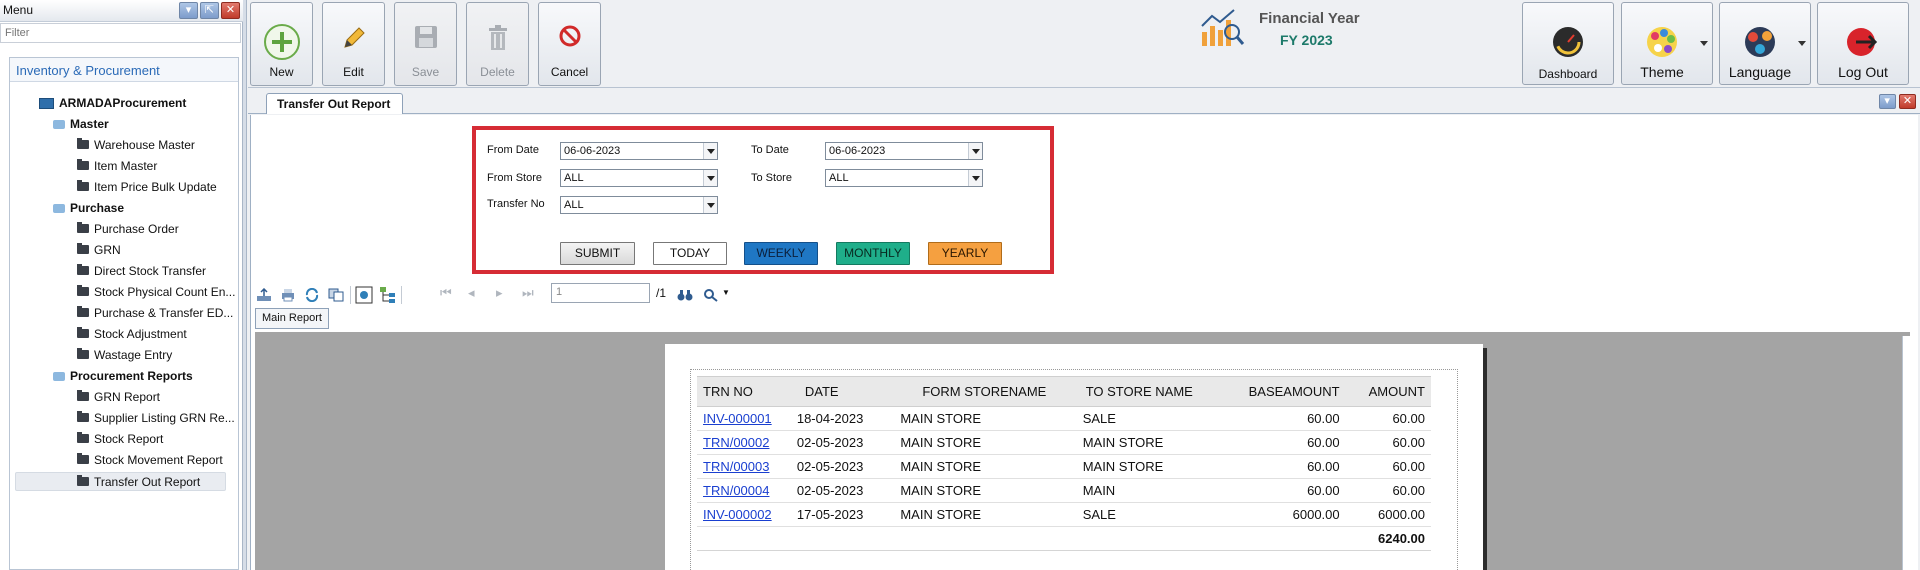 Image resolution: width=1920 pixels, height=570 pixels. Describe the element at coordinates (128, 229) in the screenshot. I see `tree-item-purchase-order: Purchase Order` at that location.